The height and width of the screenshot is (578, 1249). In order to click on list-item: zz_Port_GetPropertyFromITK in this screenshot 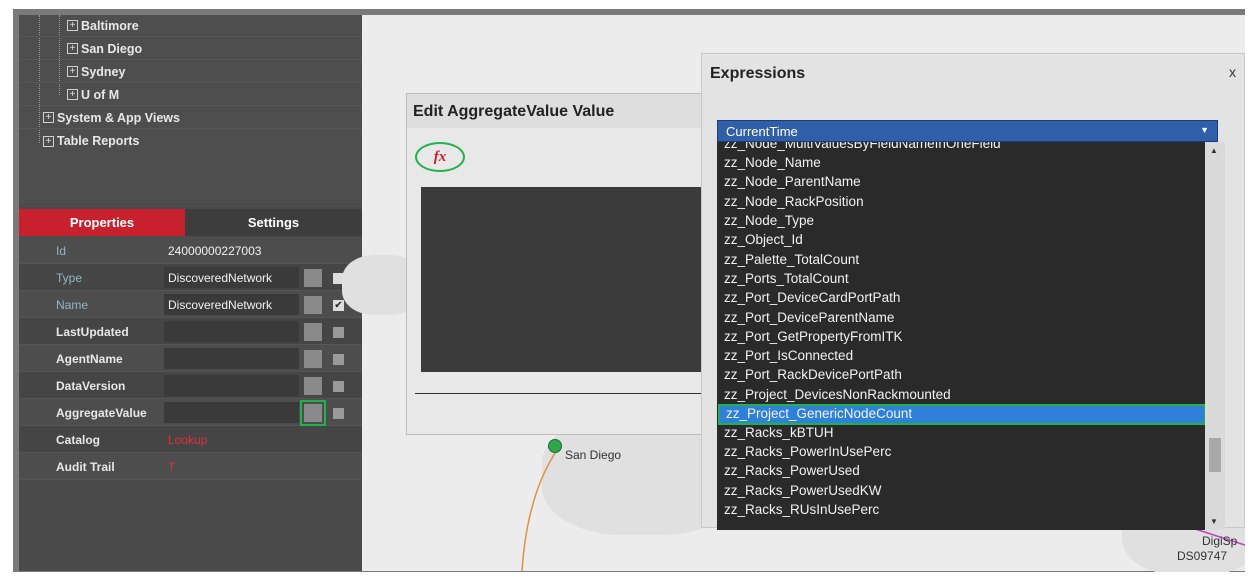, I will do `click(961, 337)`.